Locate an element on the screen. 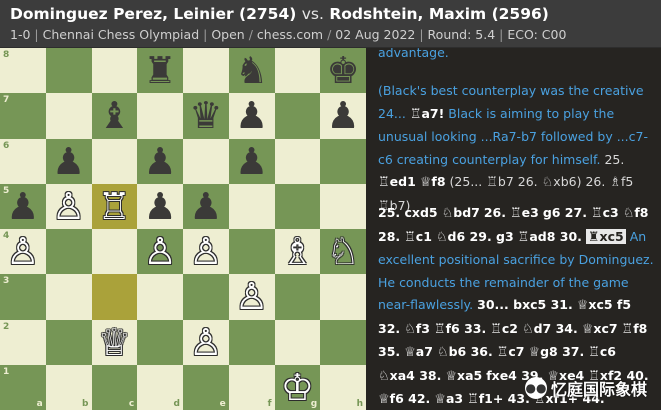  square-e5: ♟ is located at coordinates (206, 206).